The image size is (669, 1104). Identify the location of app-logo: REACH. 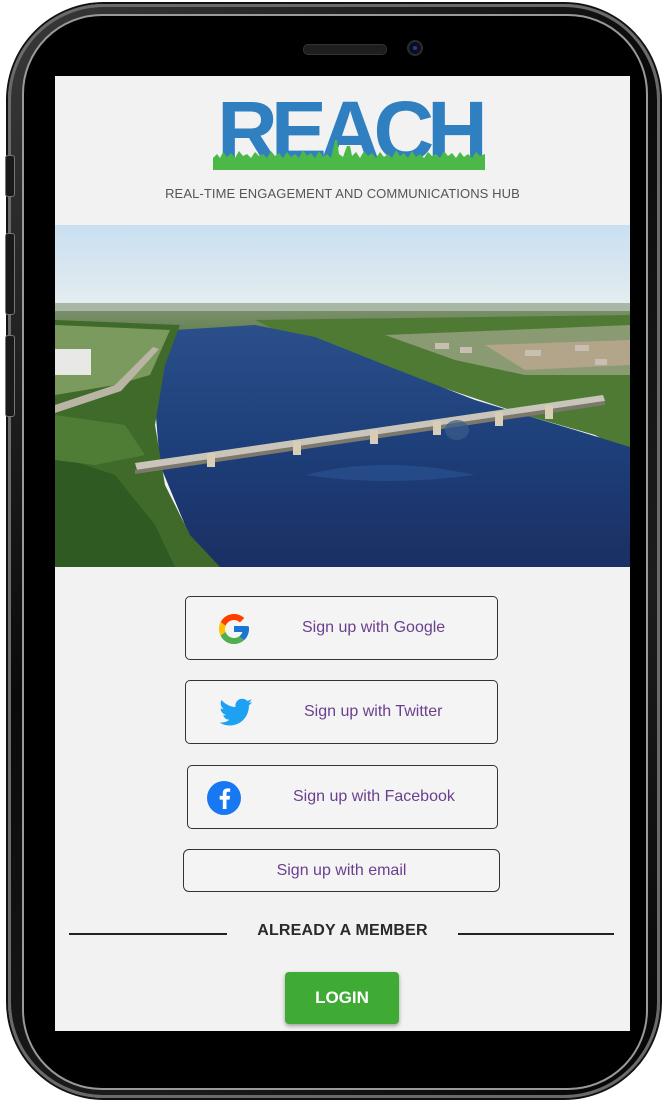
(342, 134).